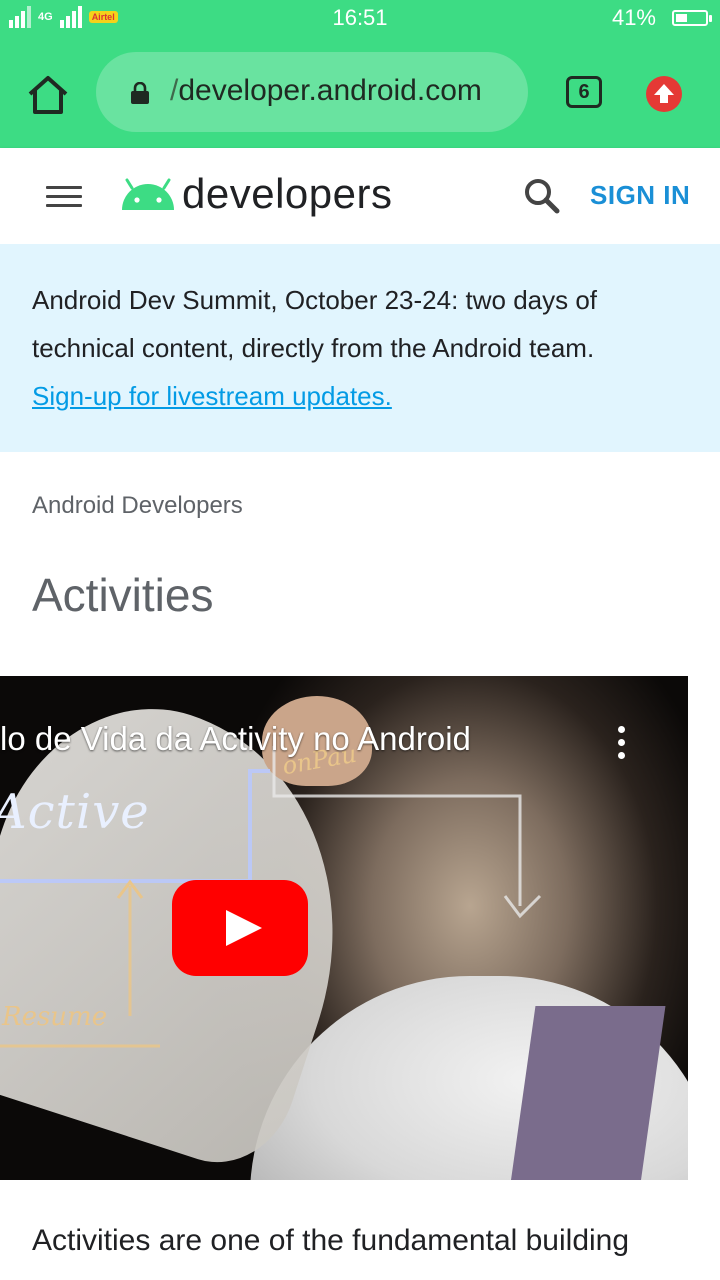 This screenshot has height=1280, width=720. What do you see at coordinates (542, 196) in the screenshot?
I see `search-icon` at bounding box center [542, 196].